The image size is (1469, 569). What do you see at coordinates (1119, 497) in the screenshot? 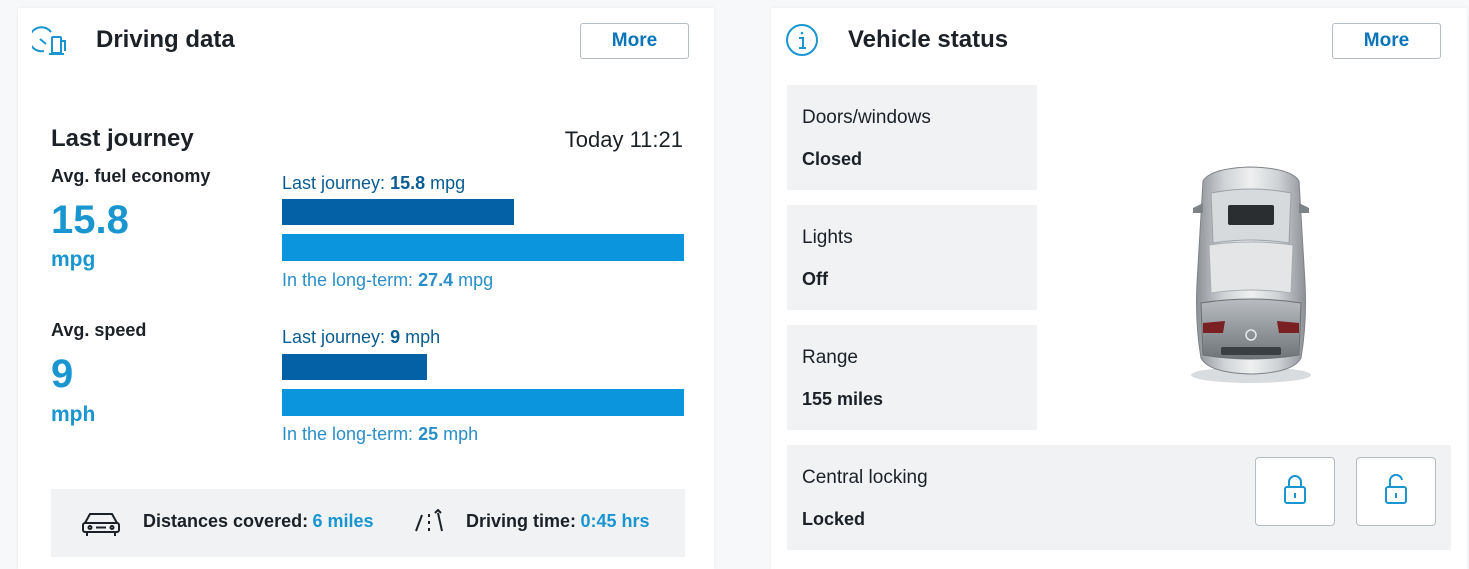
I see `central-locking-row: Central locking Locked` at bounding box center [1119, 497].